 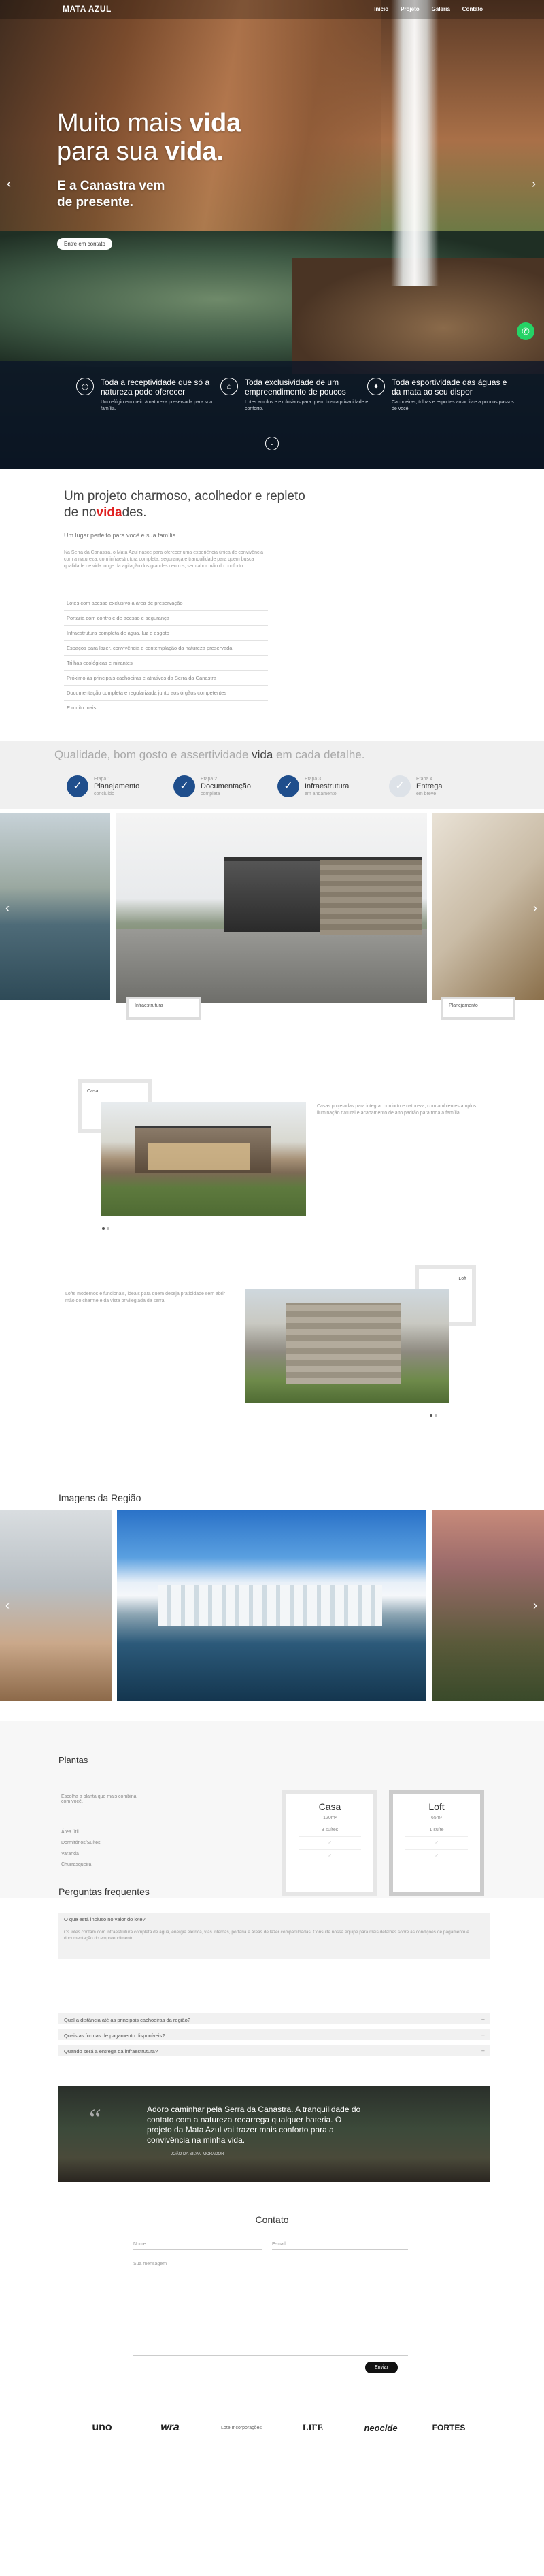 What do you see at coordinates (83, 708) in the screenshot?
I see `list-item: E muito mais.` at bounding box center [83, 708].